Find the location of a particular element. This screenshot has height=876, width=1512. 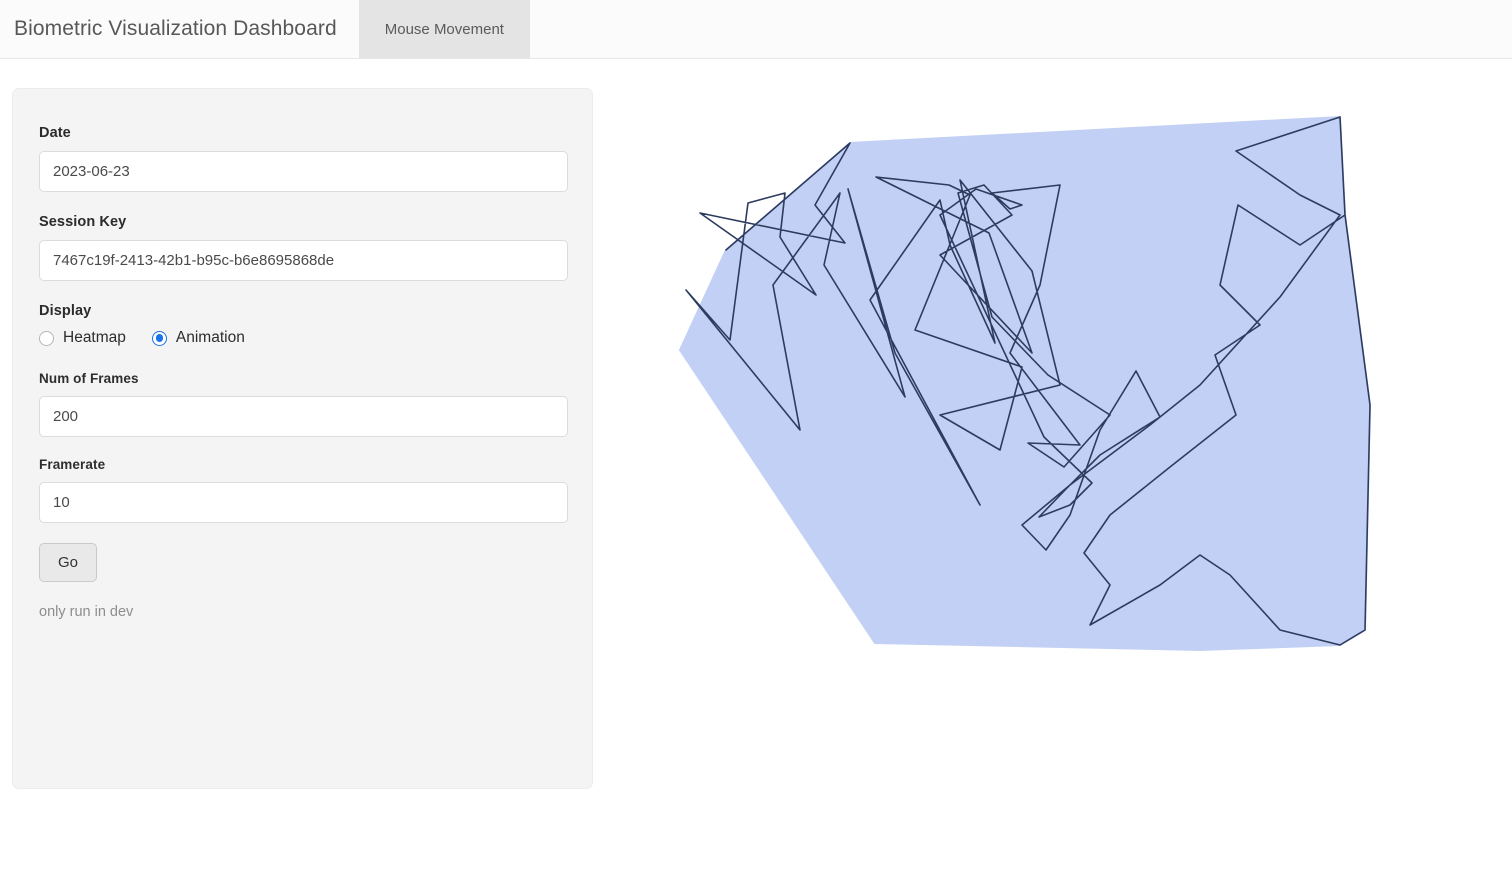

radio-checked-icon is located at coordinates (159, 338).